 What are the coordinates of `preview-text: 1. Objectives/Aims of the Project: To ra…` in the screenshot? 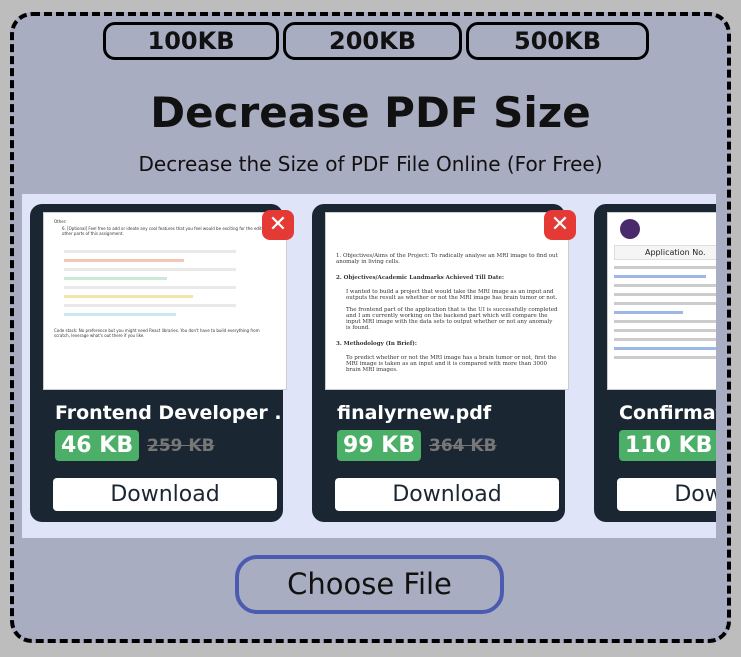 It's located at (447, 259).